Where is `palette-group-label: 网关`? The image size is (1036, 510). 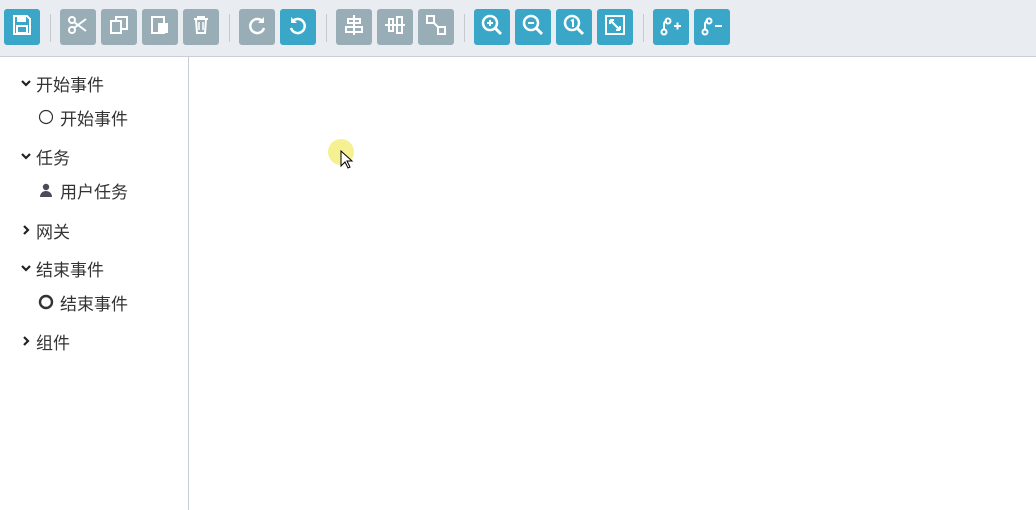 palette-group-label: 网关 is located at coordinates (53, 232).